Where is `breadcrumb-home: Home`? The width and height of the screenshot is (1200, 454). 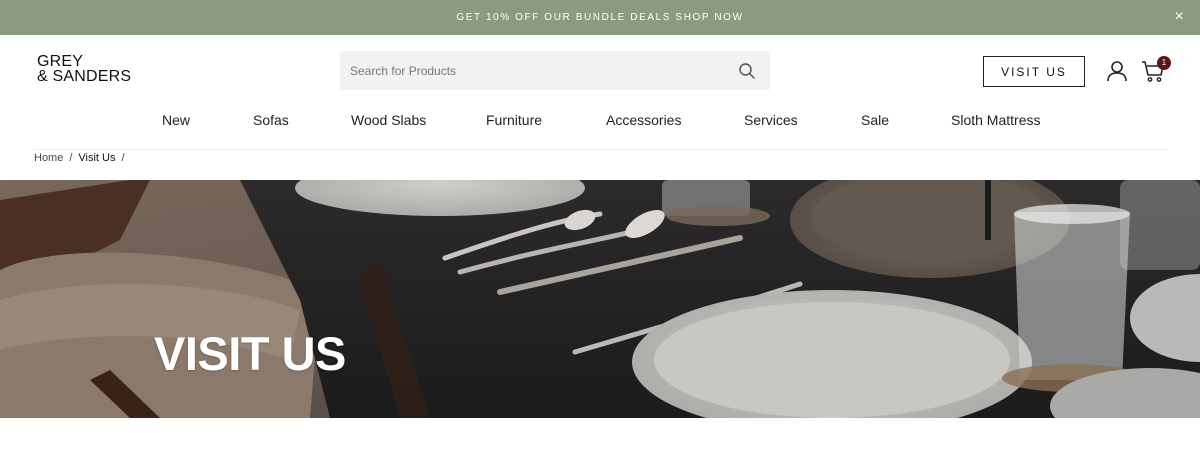 breadcrumb-home: Home is located at coordinates (48, 158).